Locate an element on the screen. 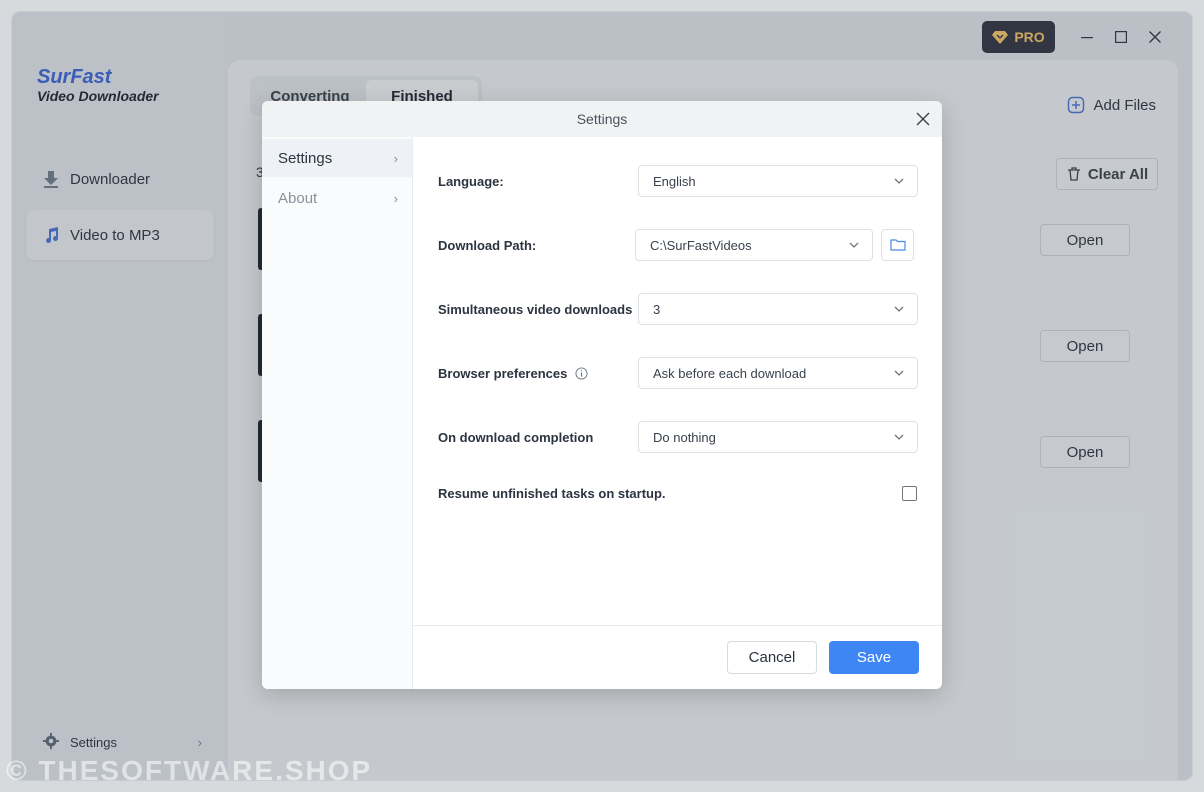  language-row: Language: English is located at coordinates (678, 181).